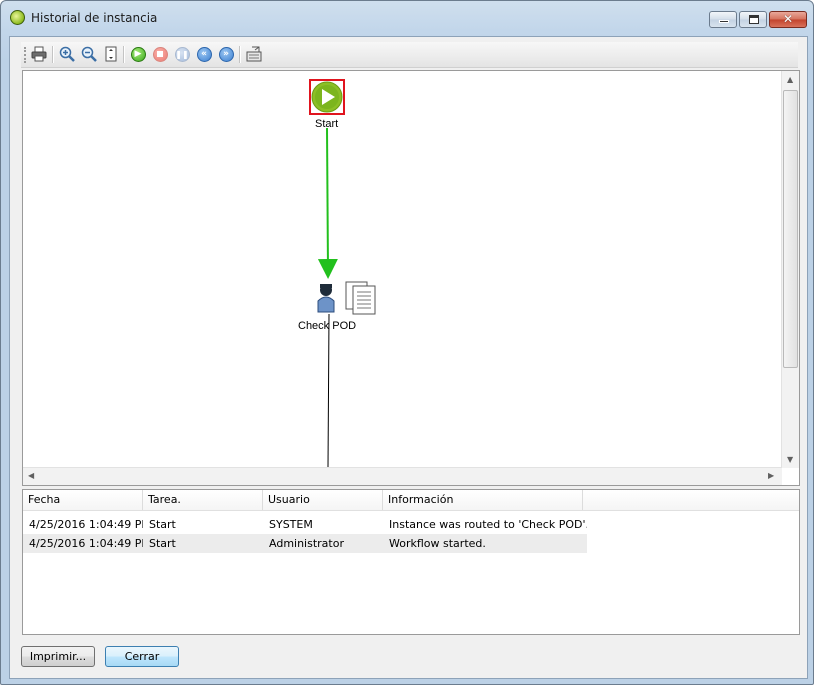  I want to click on stop-icon, so click(160, 54).